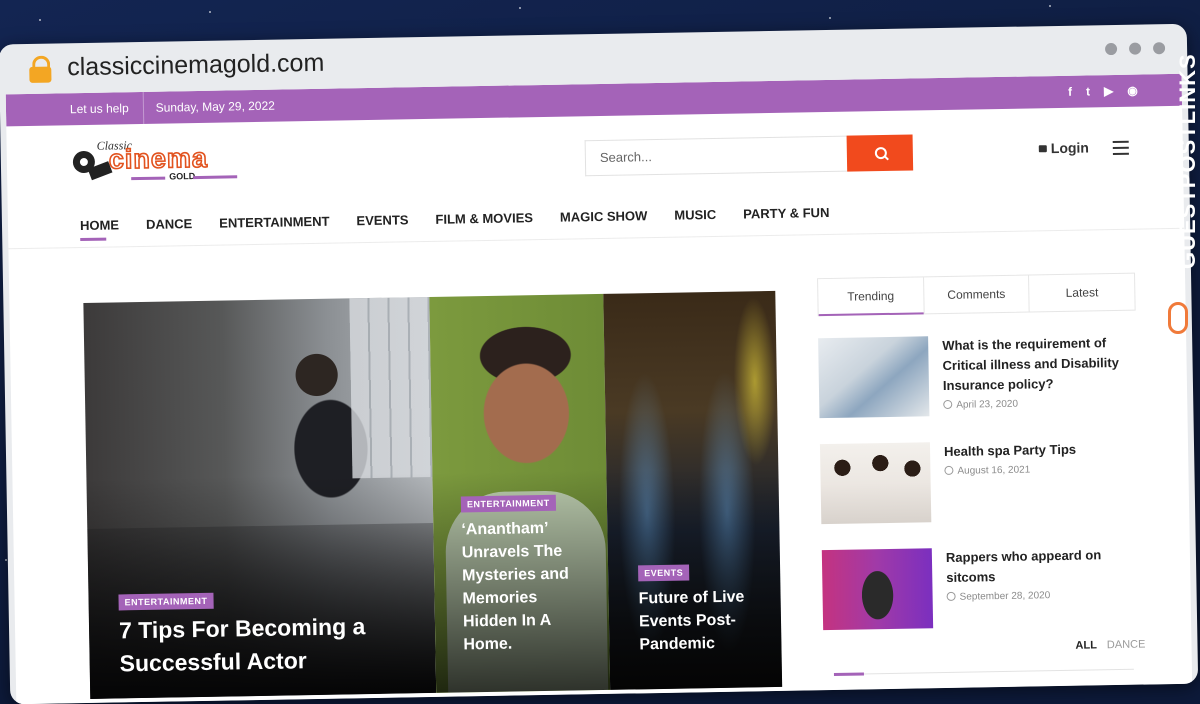 The width and height of the screenshot is (1200, 704). Describe the element at coordinates (1108, 91) in the screenshot. I see `youtube-icon: ▶` at that location.